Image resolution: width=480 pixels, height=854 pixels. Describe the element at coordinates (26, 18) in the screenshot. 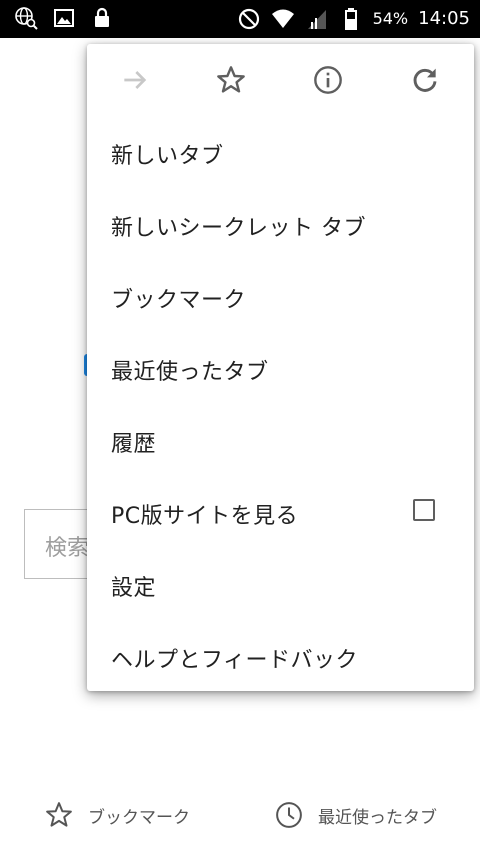

I see `globe-search-icon` at that location.